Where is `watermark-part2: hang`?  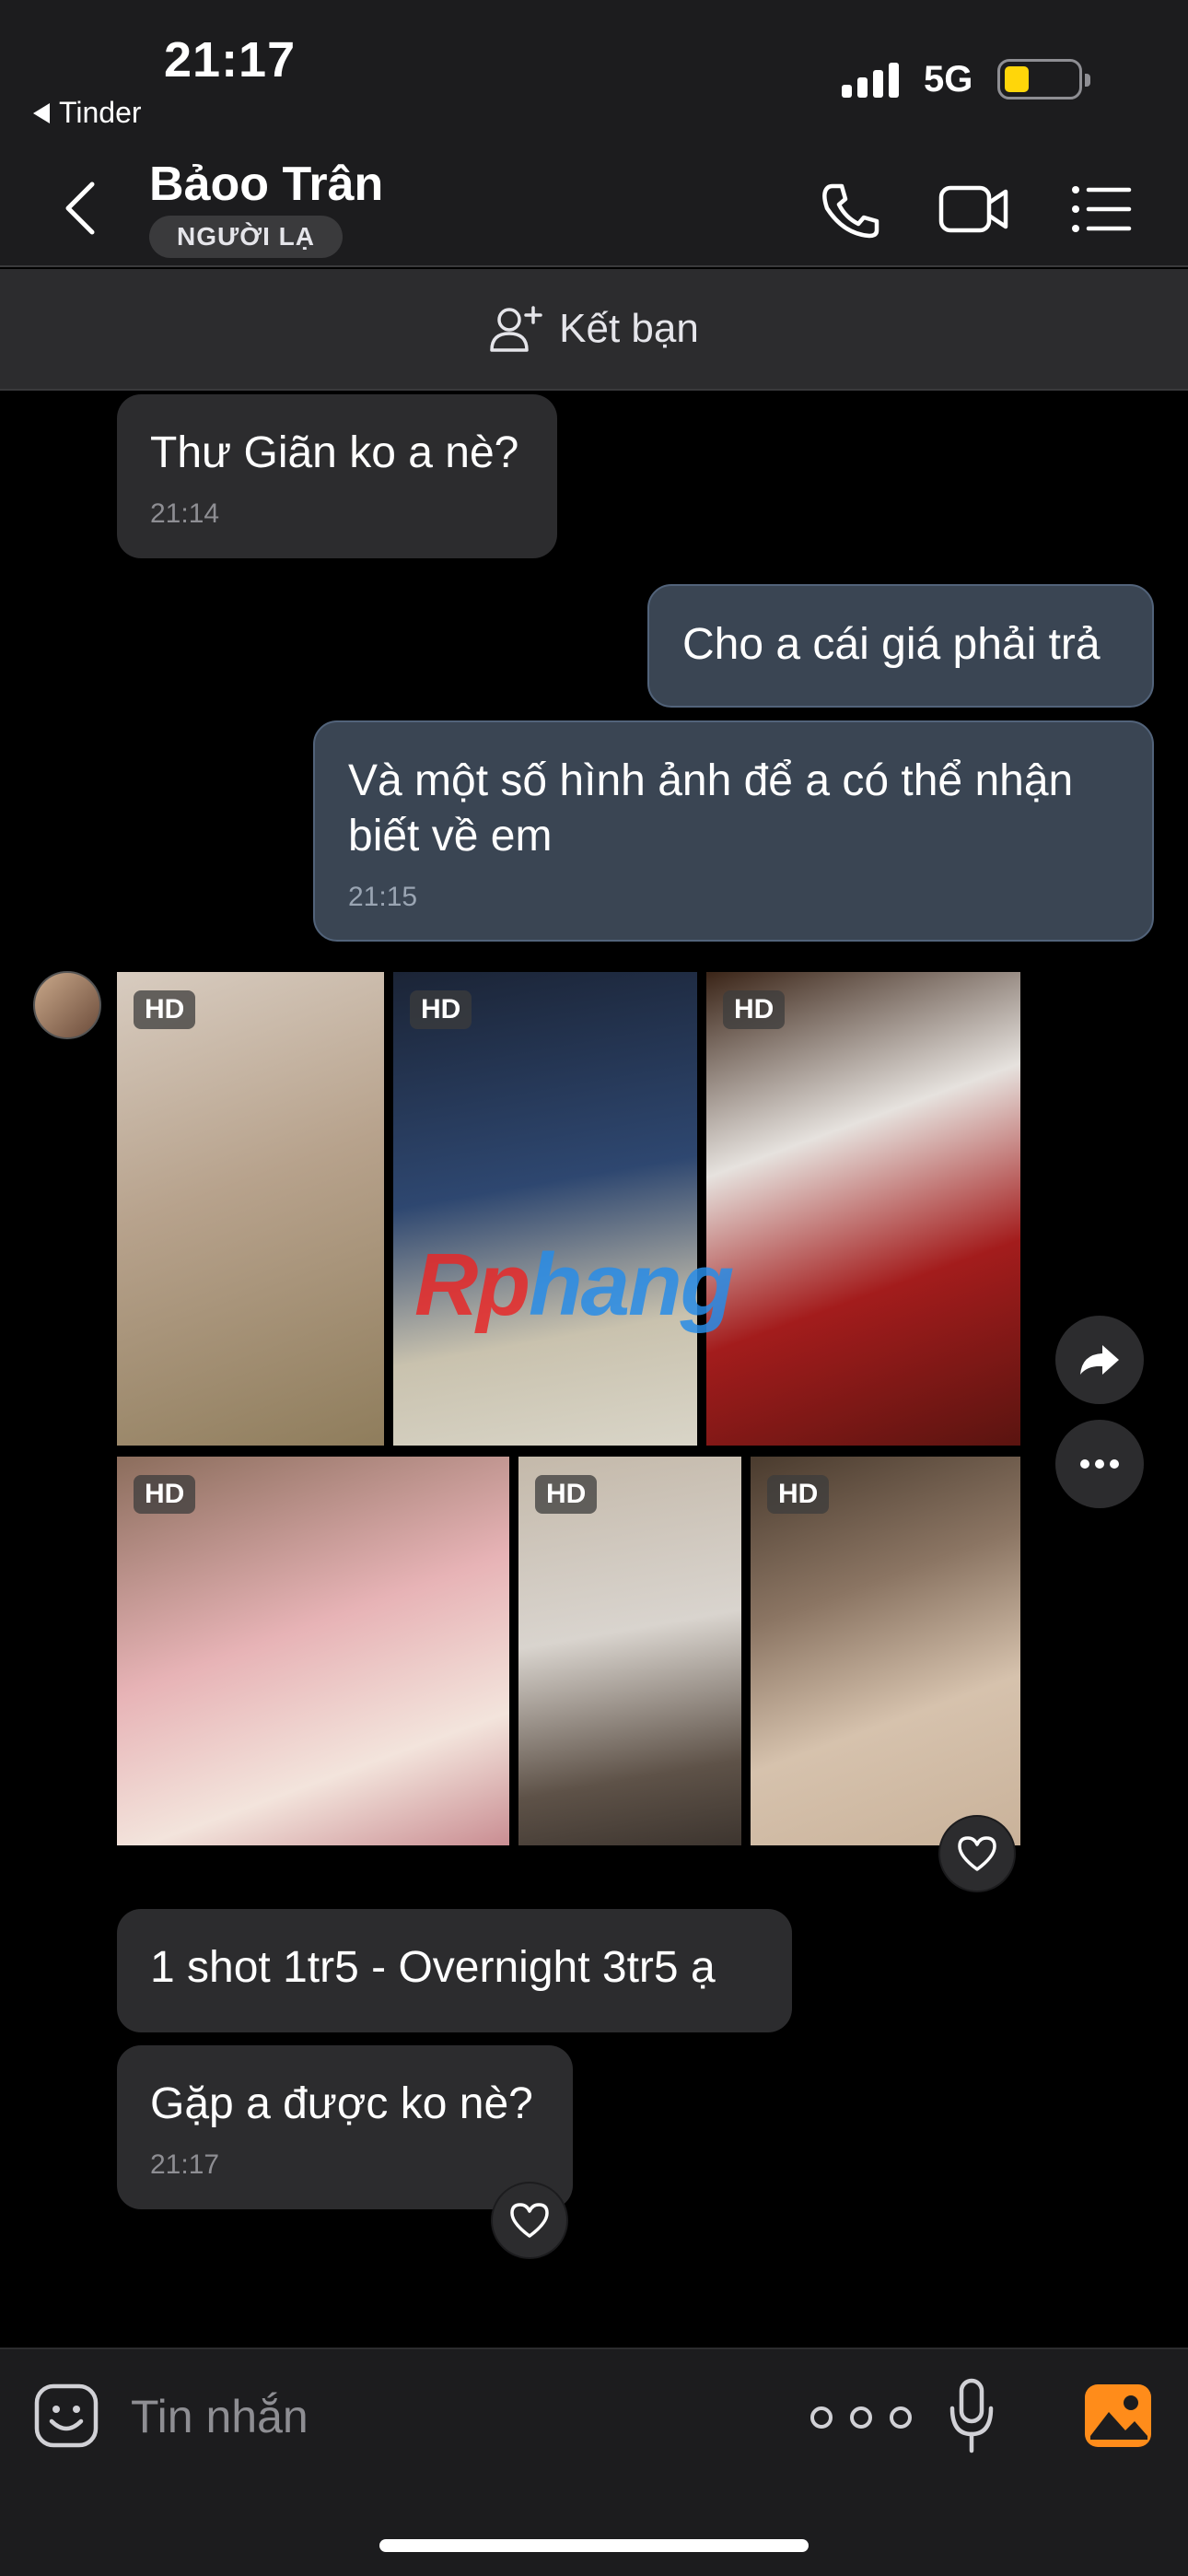
watermark-part2: hang is located at coordinates (631, 1284).